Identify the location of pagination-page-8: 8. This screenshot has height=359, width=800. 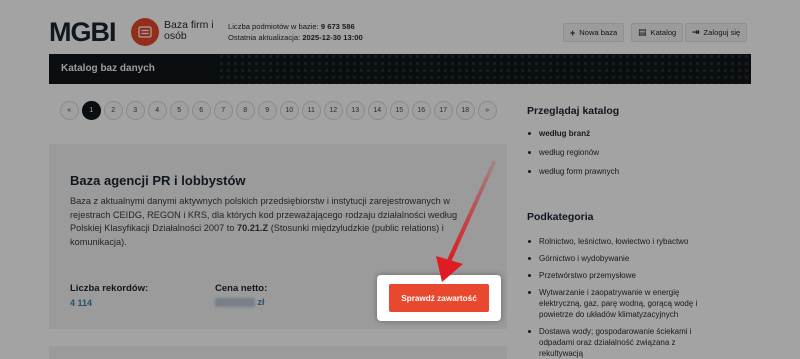
(245, 110).